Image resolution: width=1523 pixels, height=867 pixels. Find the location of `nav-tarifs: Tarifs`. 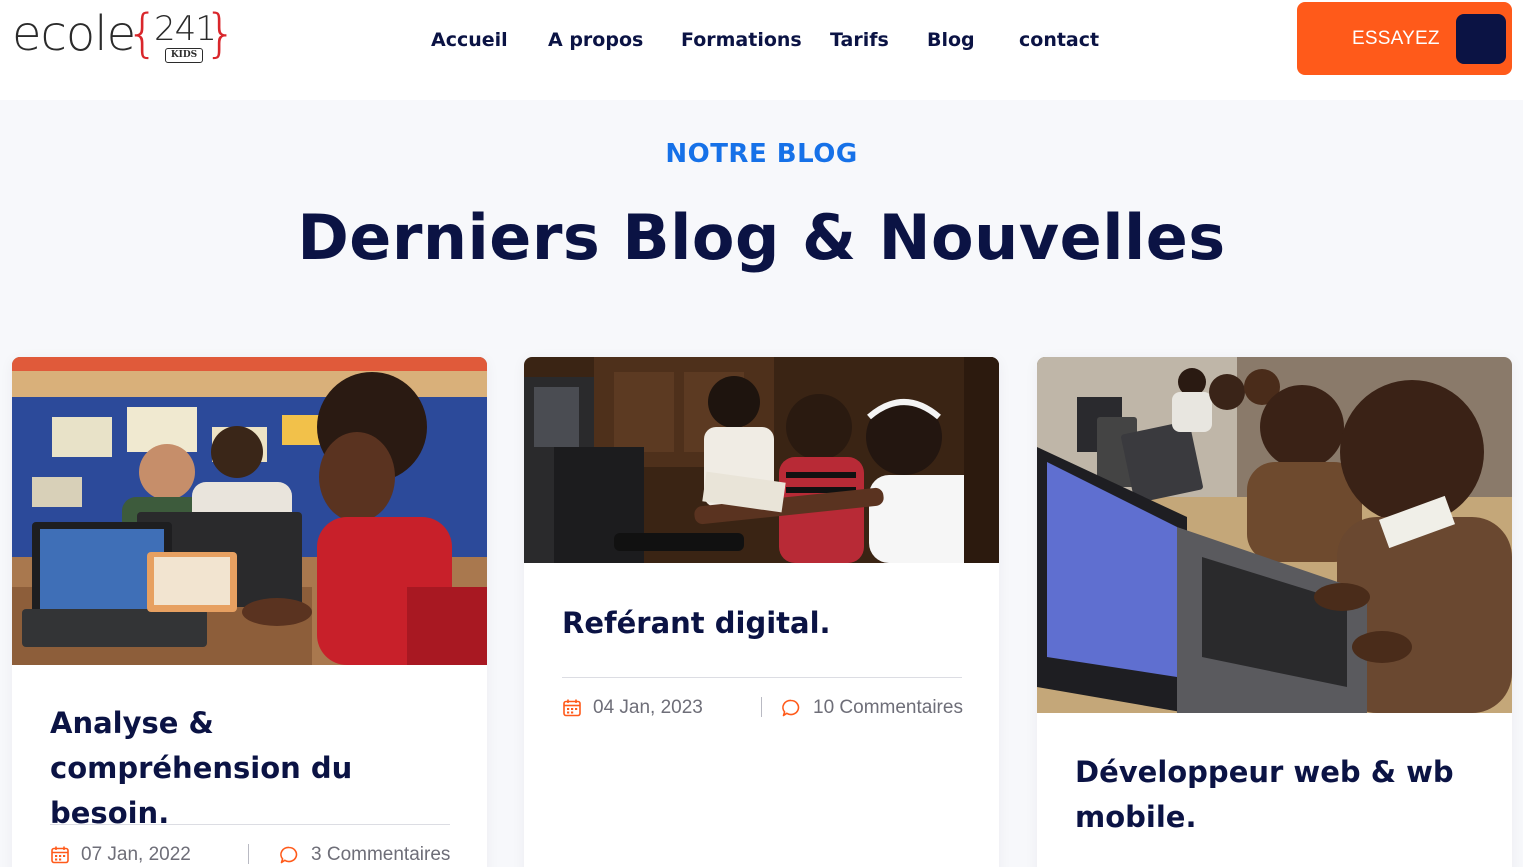

nav-tarifs: Tarifs is located at coordinates (859, 40).